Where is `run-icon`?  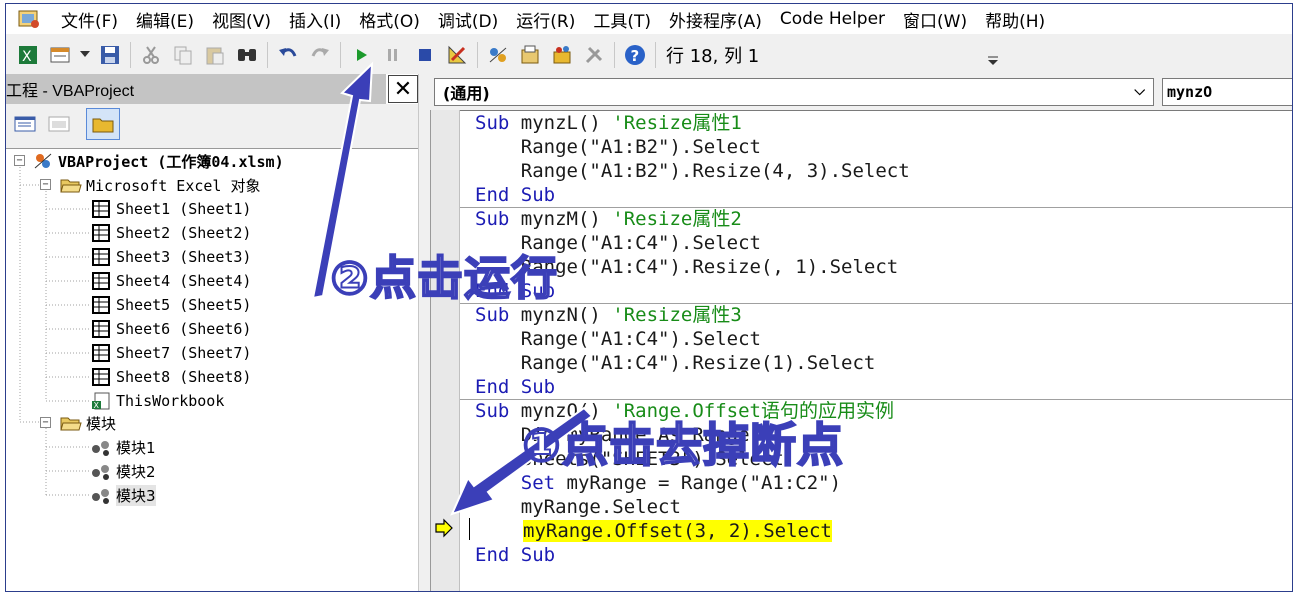 run-icon is located at coordinates (361, 55).